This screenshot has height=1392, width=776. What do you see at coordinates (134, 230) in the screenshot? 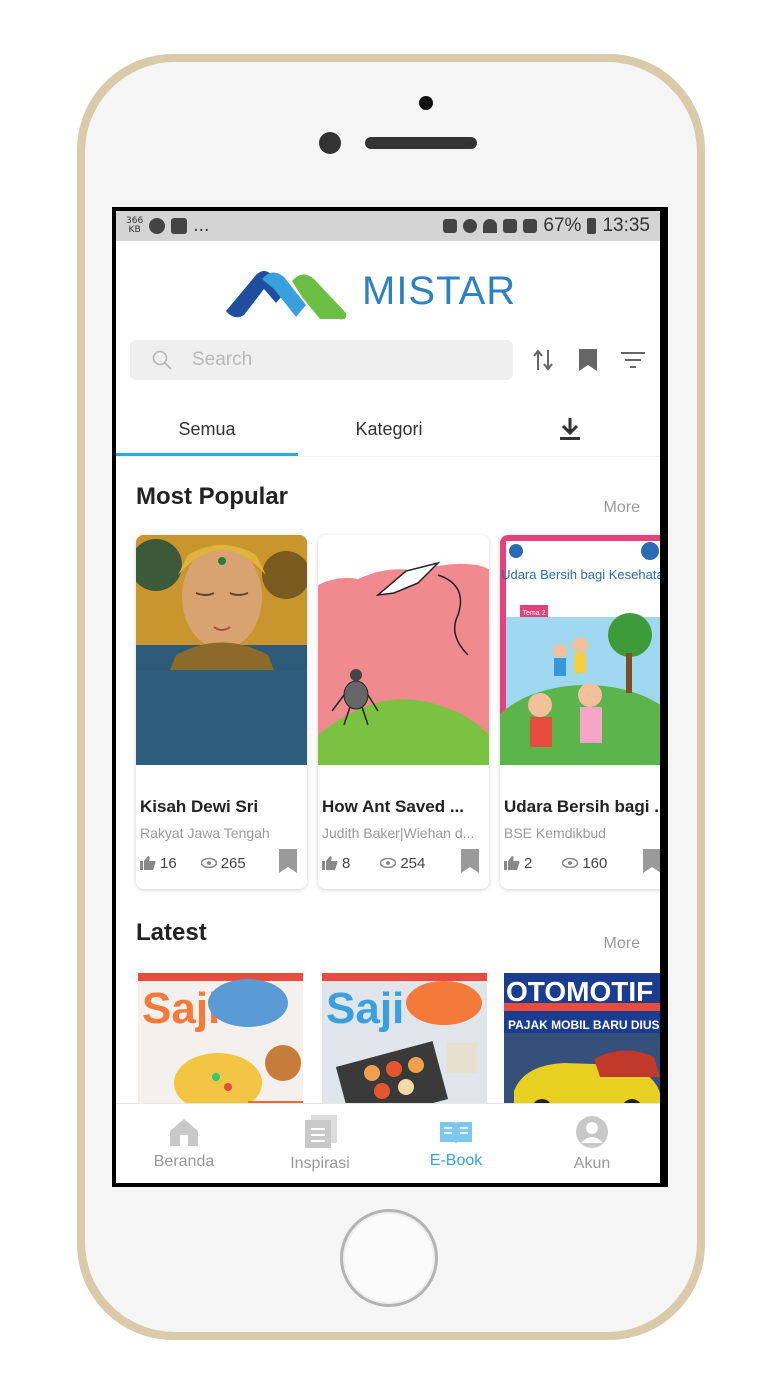
I see `data-speed-unit: KB` at bounding box center [134, 230].